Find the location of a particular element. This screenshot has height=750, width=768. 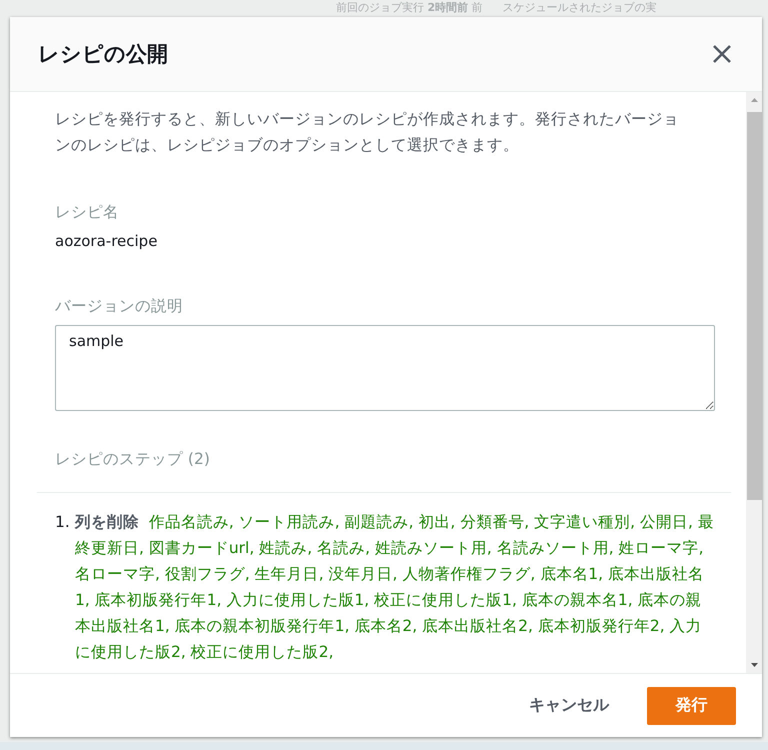

cancel-button: キャンセル is located at coordinates (569, 705).